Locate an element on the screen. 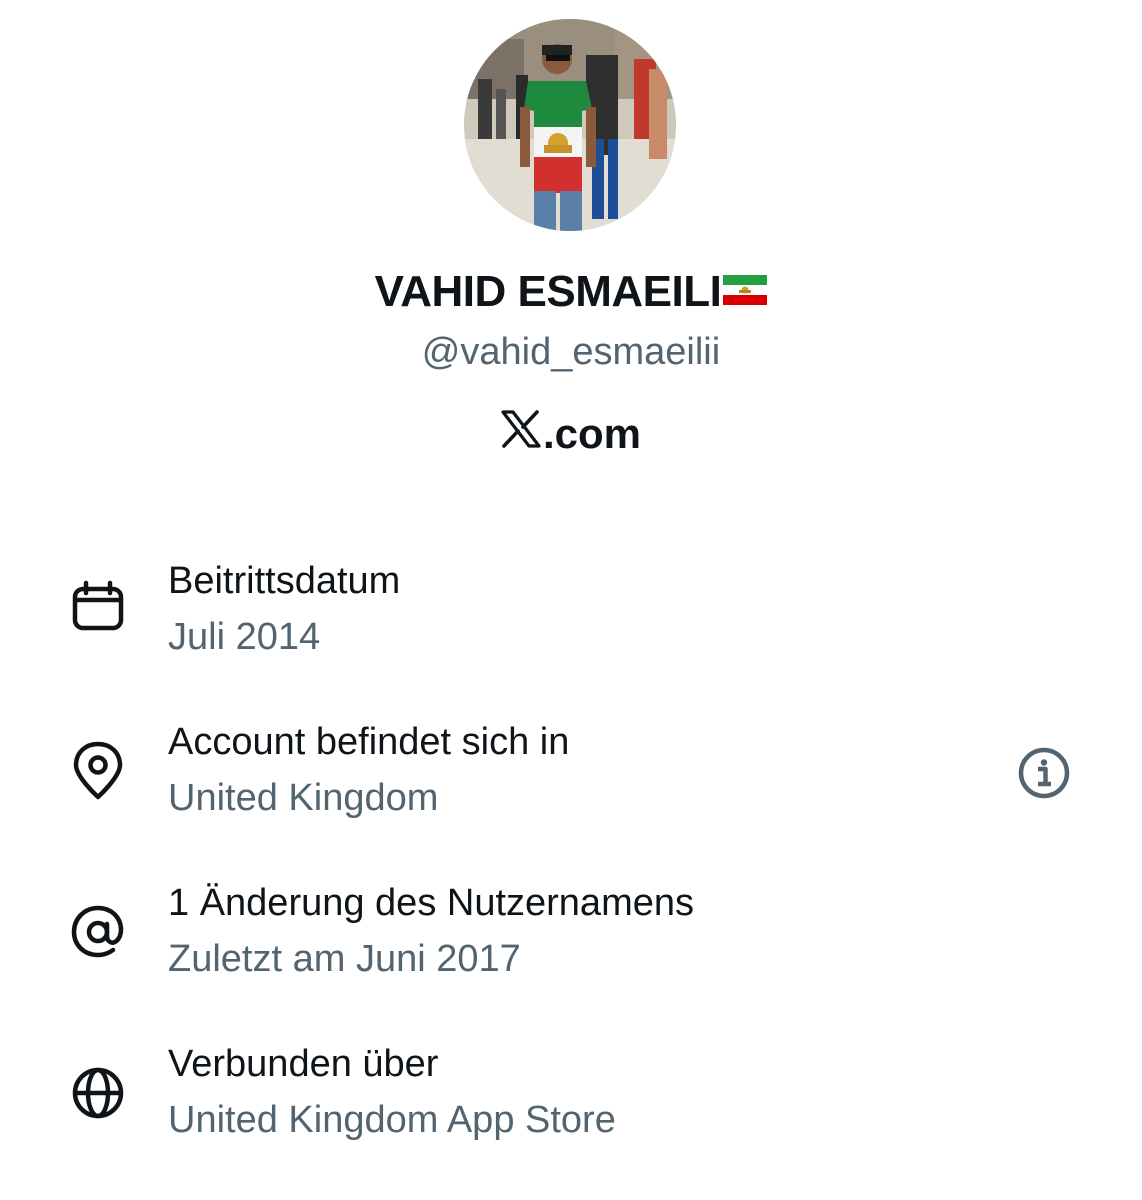 This screenshot has height=1200, width=1142. about-row-value: Zuletzt am Juni 2017 is located at coordinates (344, 959).